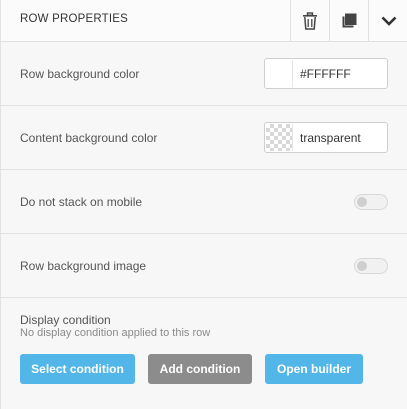  I want to click on content-background-color-value: transparent, so click(330, 138).